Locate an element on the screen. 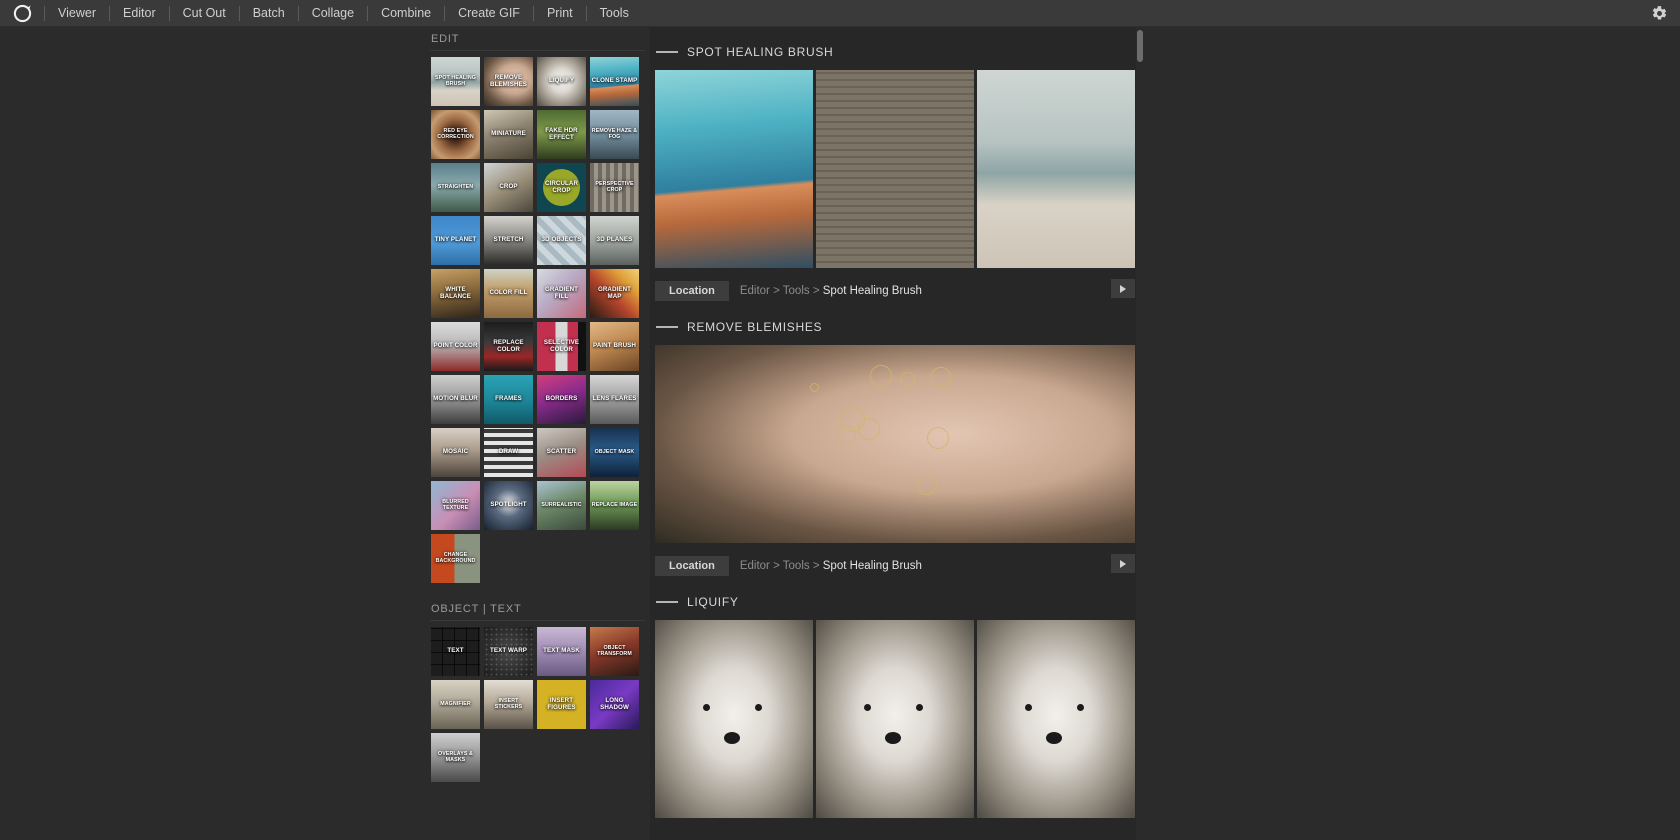 This screenshot has width=1680, height=840. tile-label: REMOVE BLEMISHES is located at coordinates (508, 81).